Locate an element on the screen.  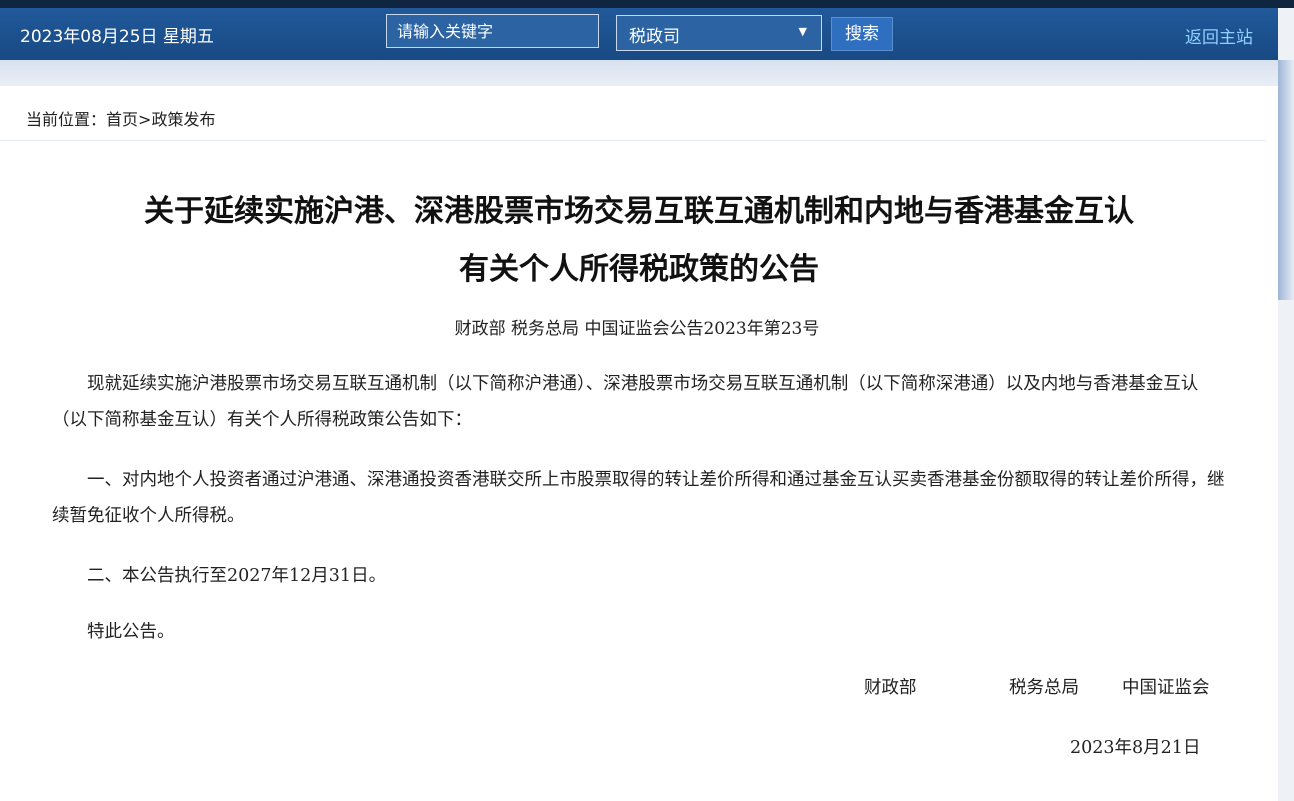
back-to-main-site-link: 返回主站 is located at coordinates (1219, 35).